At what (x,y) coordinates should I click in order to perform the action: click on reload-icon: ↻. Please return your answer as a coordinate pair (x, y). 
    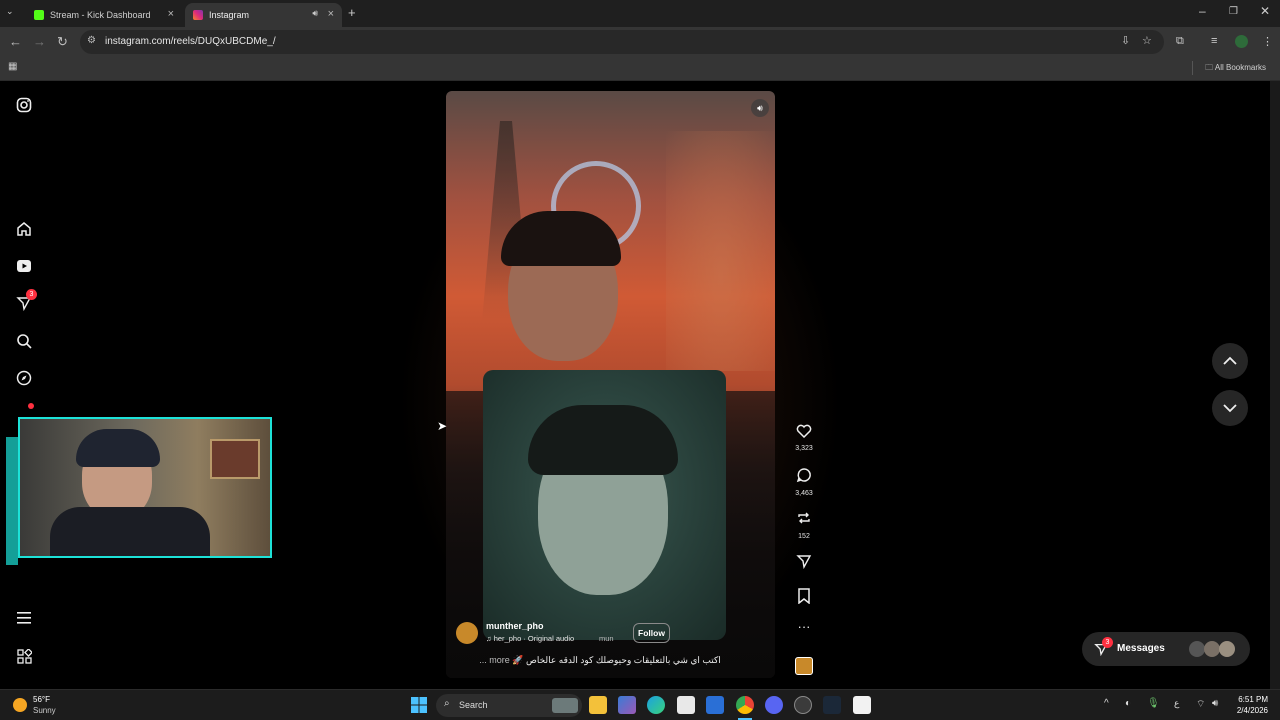
    Looking at the image, I should click on (62, 42).